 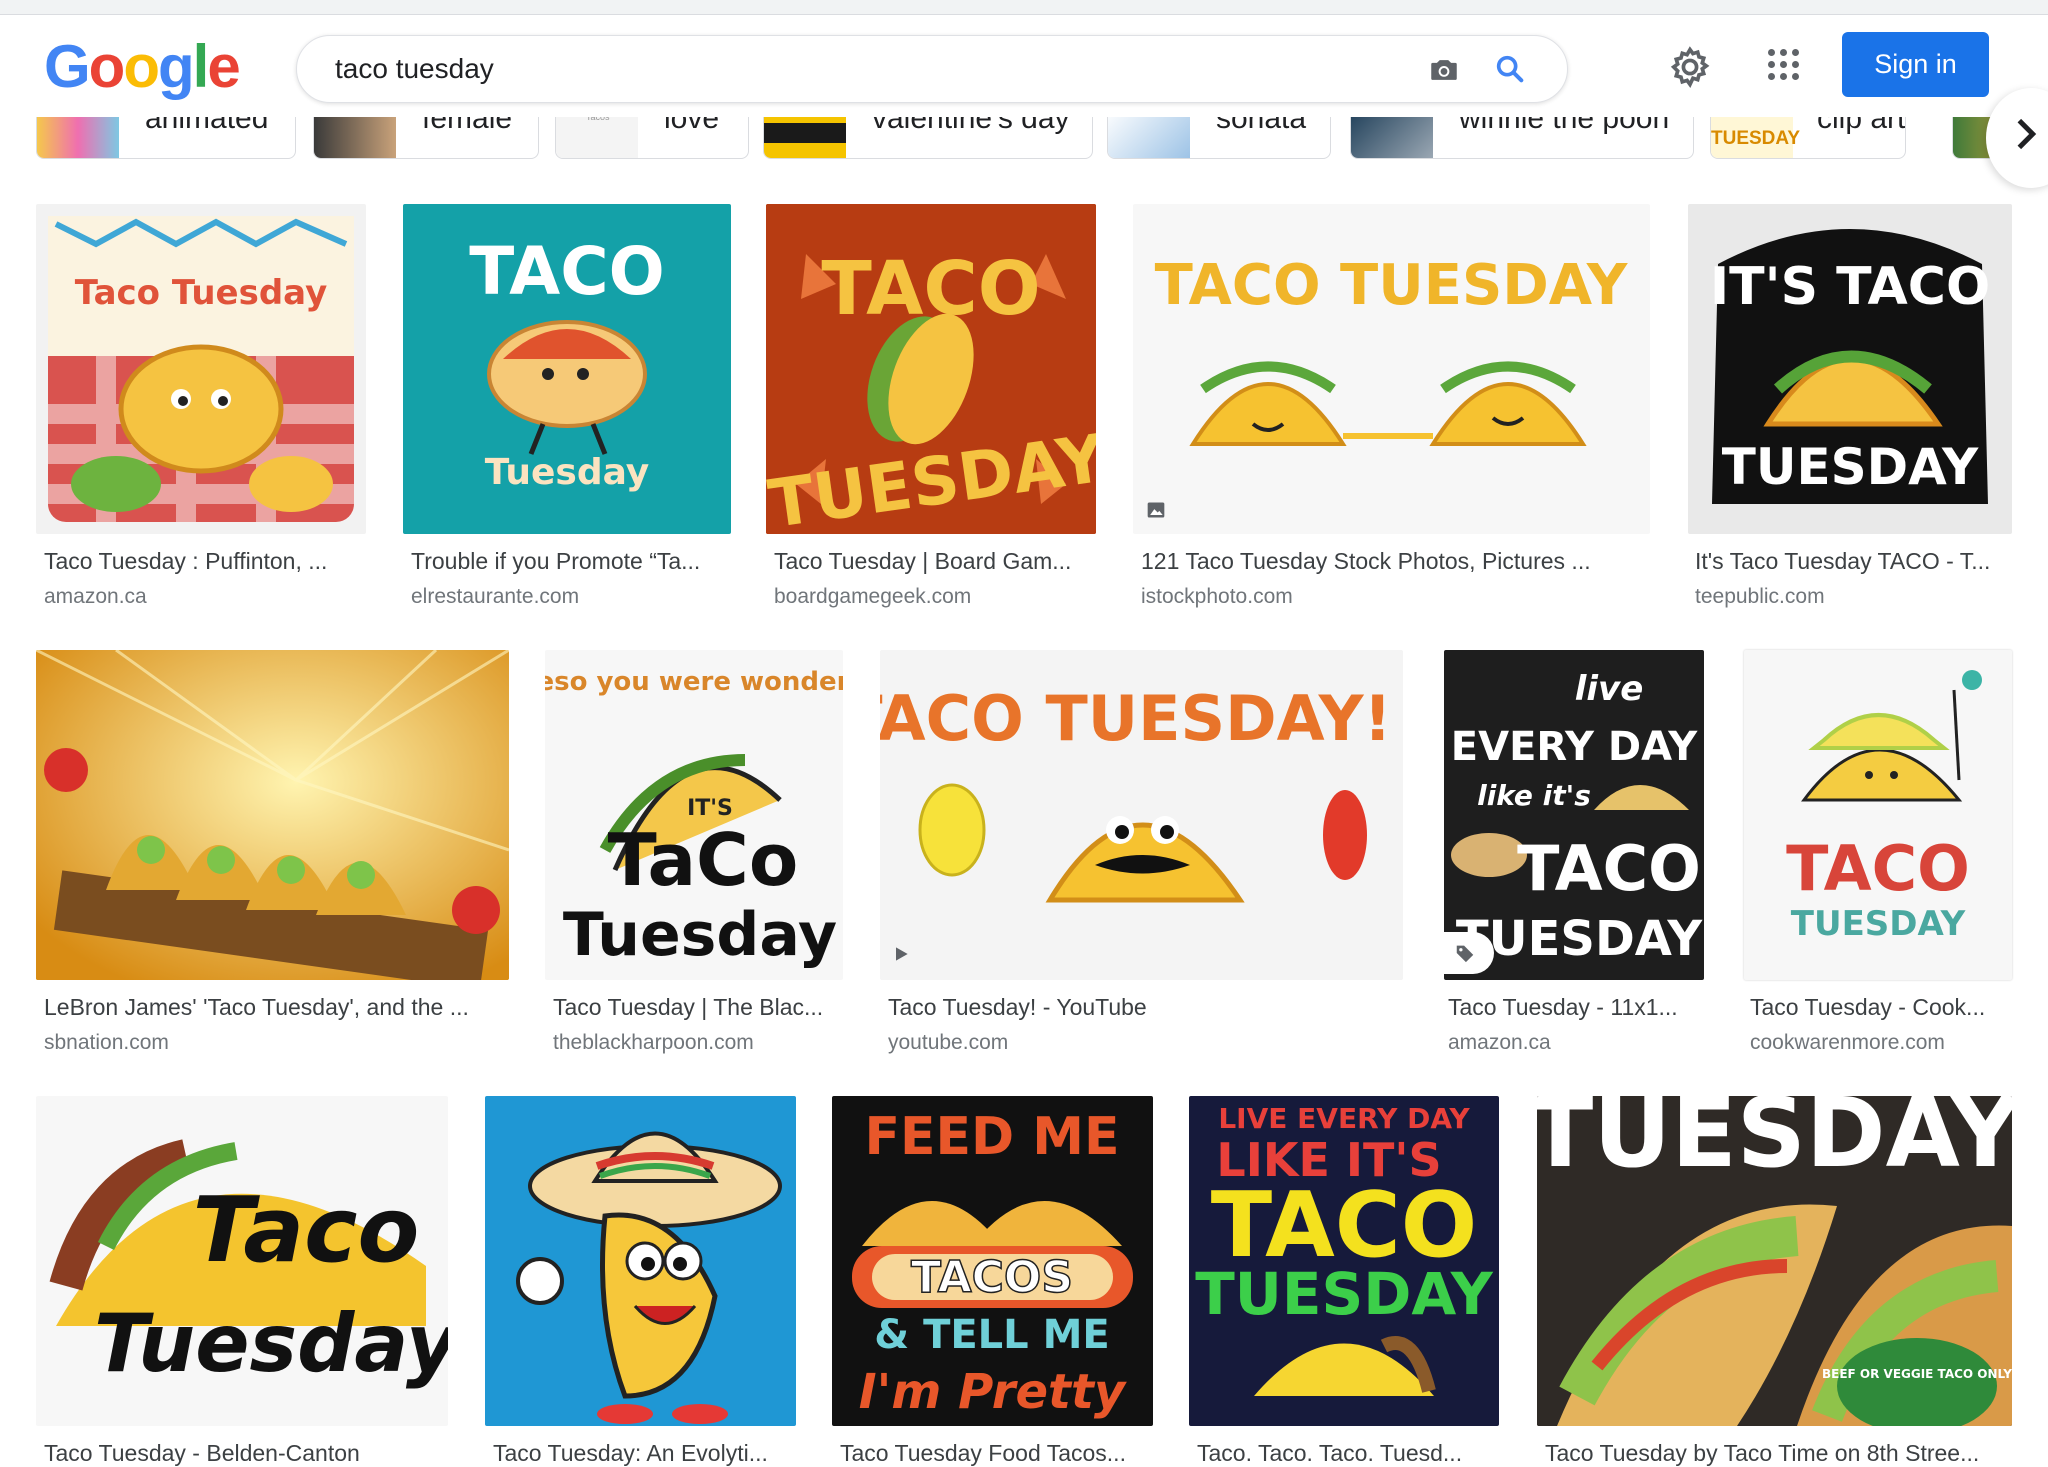 I want to click on image-text: I'm Pretty, so click(x=993, y=1392).